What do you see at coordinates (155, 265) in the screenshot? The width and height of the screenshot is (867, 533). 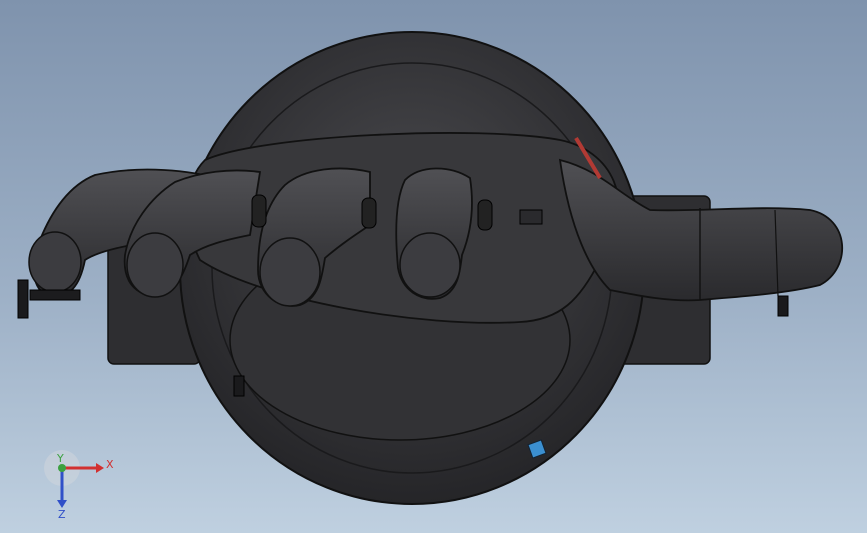 I see `finger-middle-tip` at bounding box center [155, 265].